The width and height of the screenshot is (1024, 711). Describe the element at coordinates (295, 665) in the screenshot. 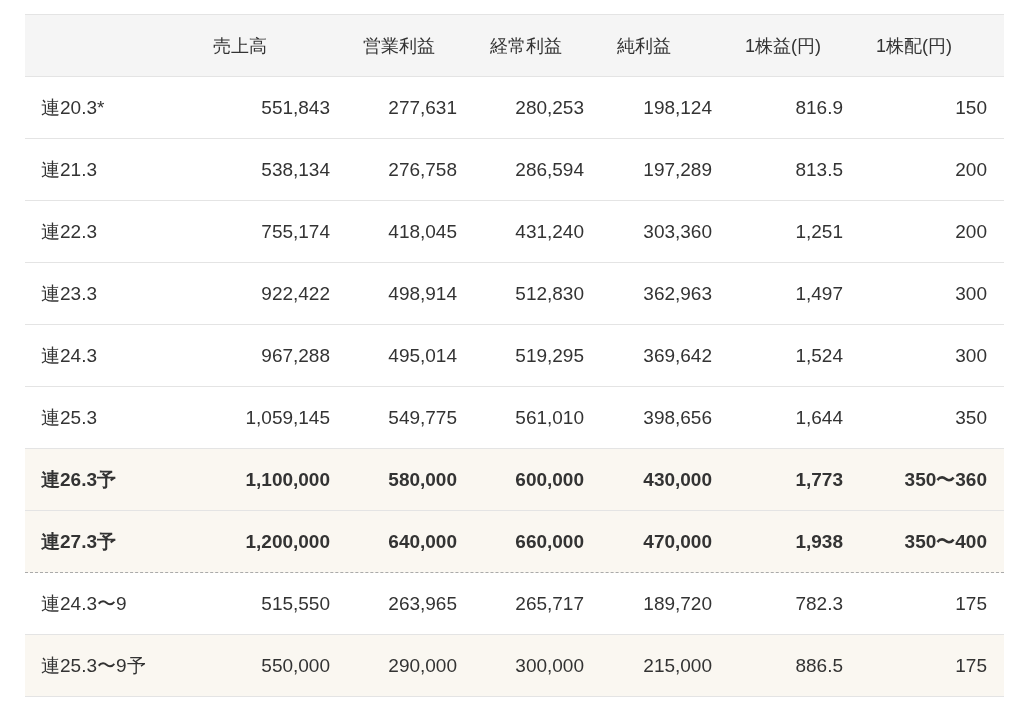

I see `table-cell: 550,000` at that location.